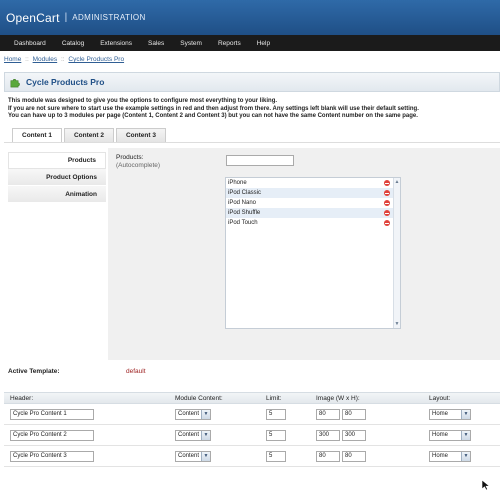 This screenshot has width=500, height=500. Describe the element at coordinates (156, 43) in the screenshot. I see `menu-item-sales: Sales` at that location.